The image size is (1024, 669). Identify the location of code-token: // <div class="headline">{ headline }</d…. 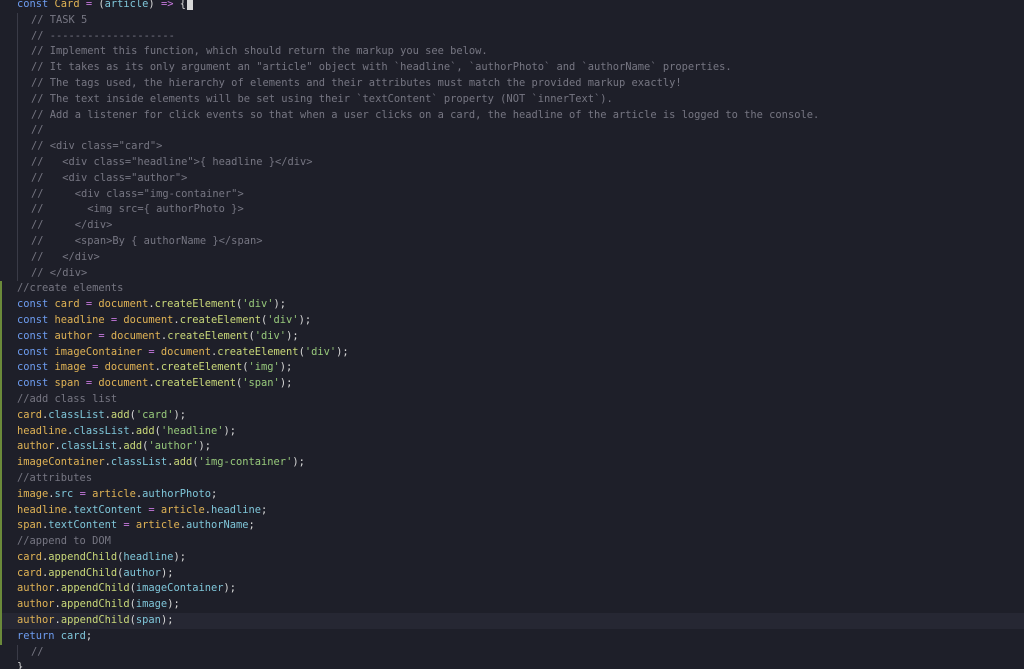
(172, 161).